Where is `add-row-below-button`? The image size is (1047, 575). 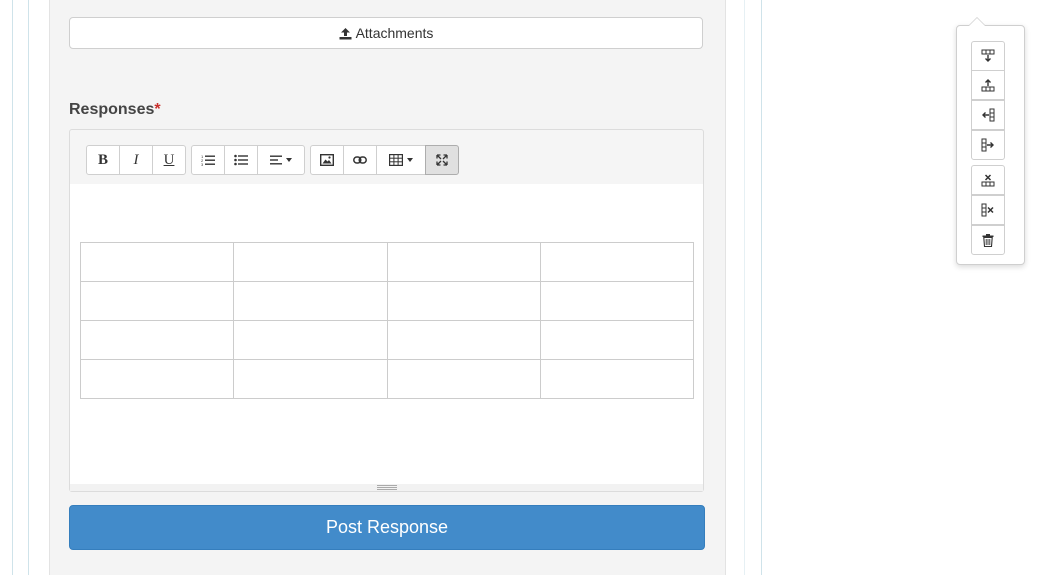
add-row-below-button is located at coordinates (988, 56).